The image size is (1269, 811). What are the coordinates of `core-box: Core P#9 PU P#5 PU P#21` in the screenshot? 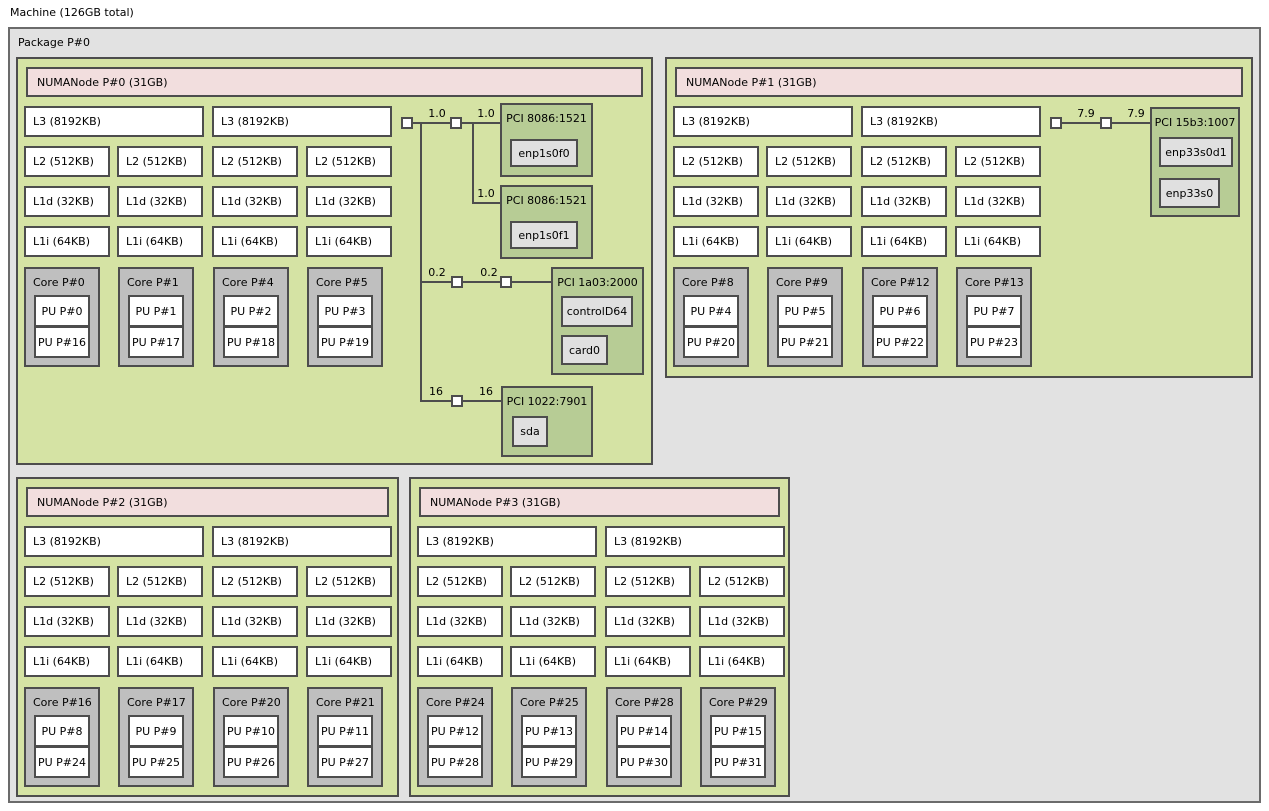 It's located at (805, 317).